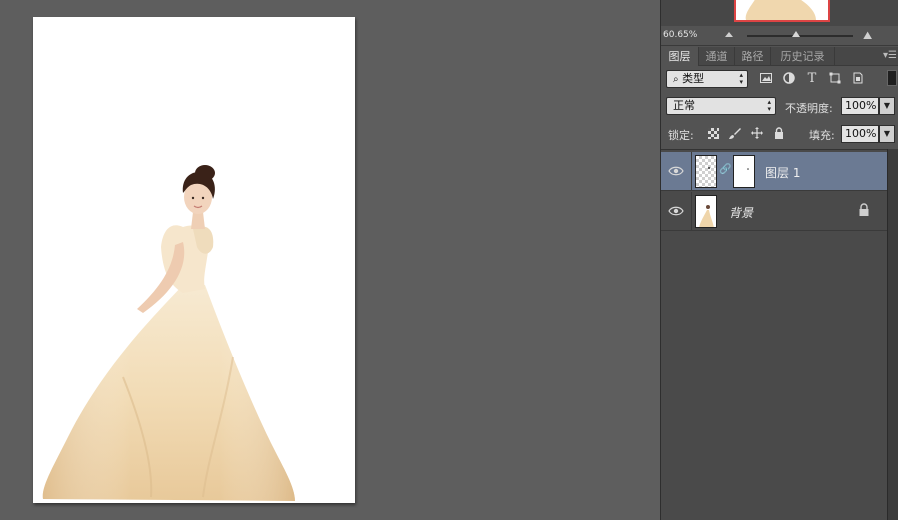 The width and height of the screenshot is (898, 520). I want to click on search-icon: ⌕, so click(676, 79).